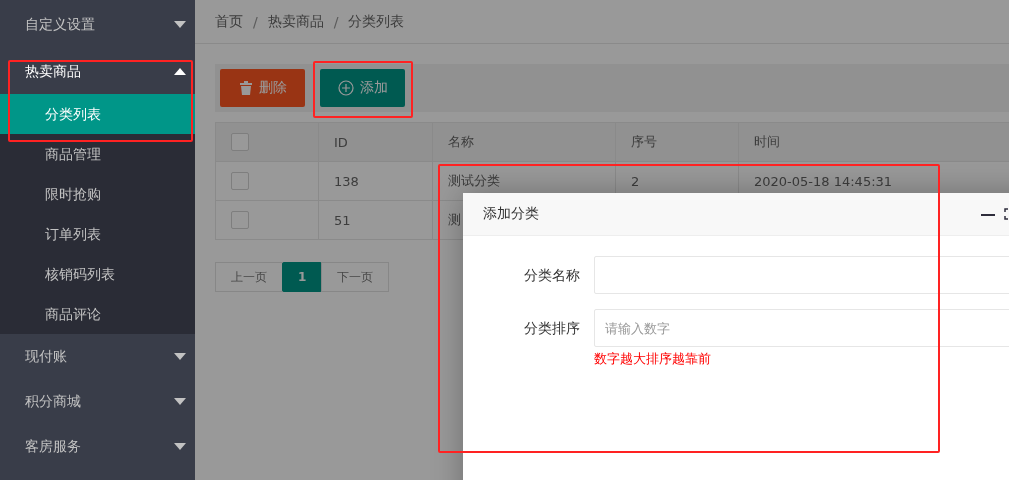  What do you see at coordinates (97, 194) in the screenshot?
I see `submenu-item: 限时抢购` at bounding box center [97, 194].